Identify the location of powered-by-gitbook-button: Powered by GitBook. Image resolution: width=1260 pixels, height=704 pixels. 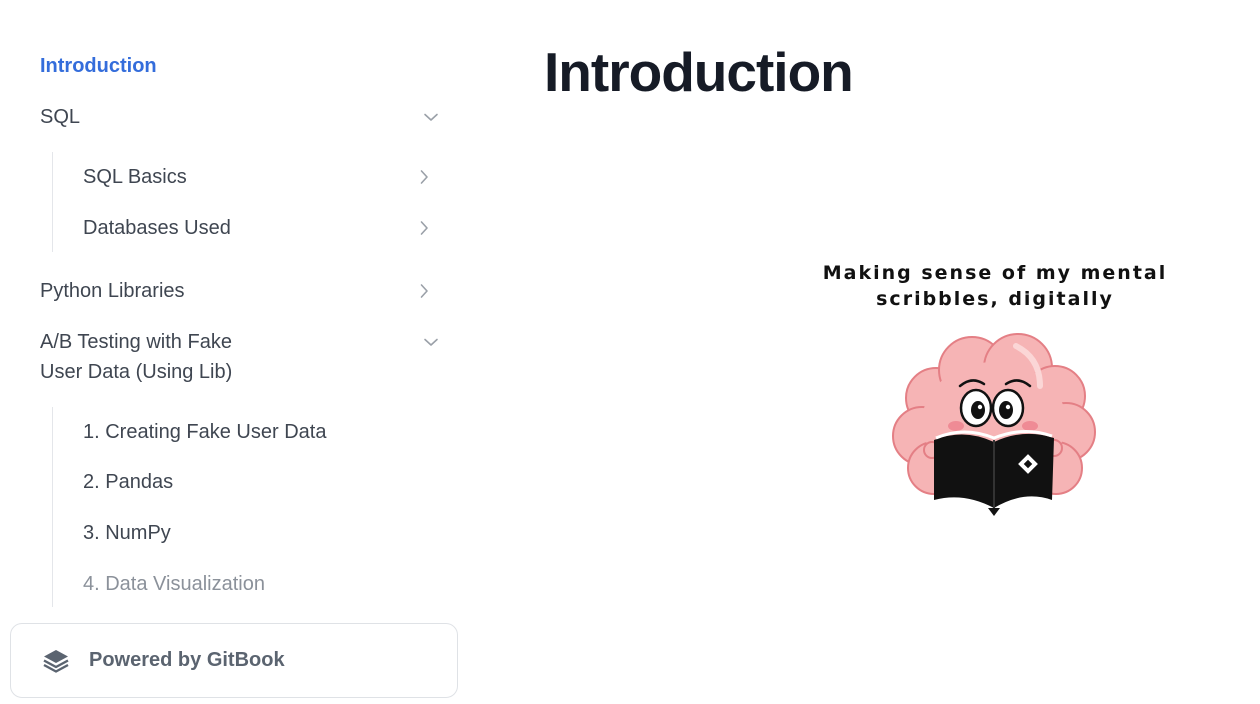
(234, 660).